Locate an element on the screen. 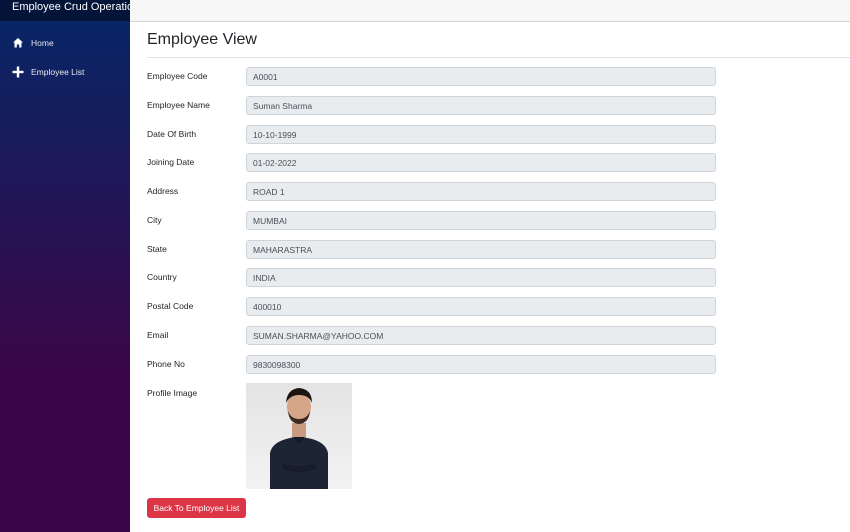  home-icon is located at coordinates (18, 43).